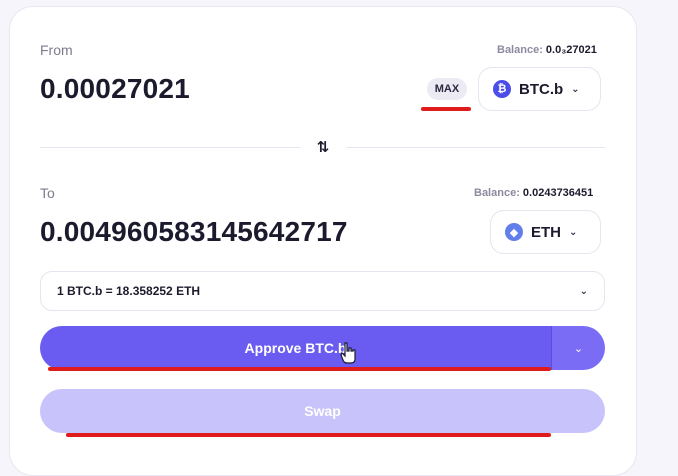  Describe the element at coordinates (475, 147) in the screenshot. I see `divider-right` at that location.